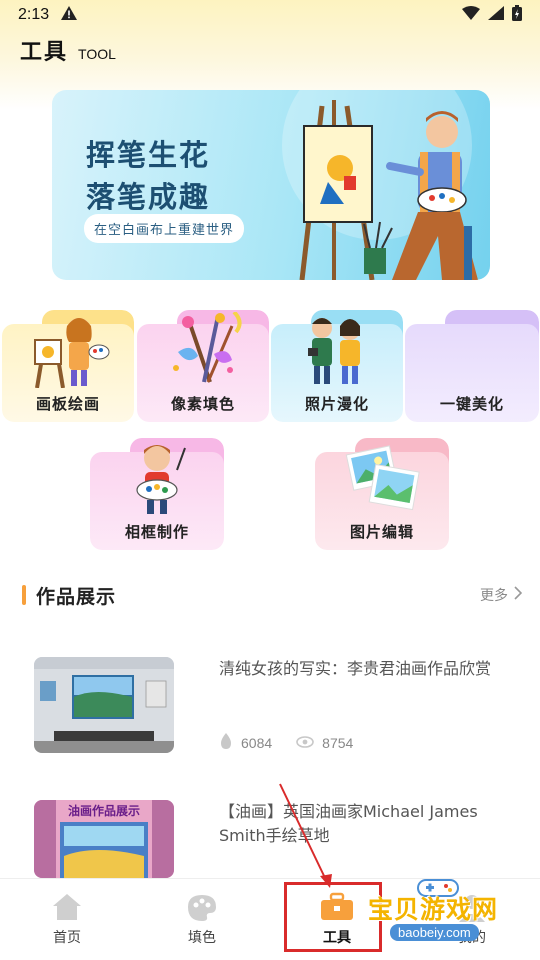  Describe the element at coordinates (257, 742) in the screenshot. I see `like-count: 6084` at that location.